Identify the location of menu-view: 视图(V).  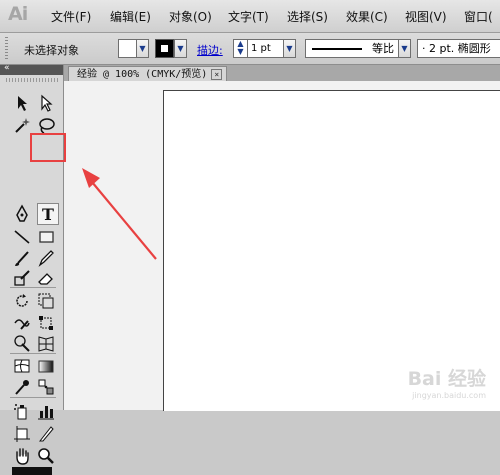
(426, 16).